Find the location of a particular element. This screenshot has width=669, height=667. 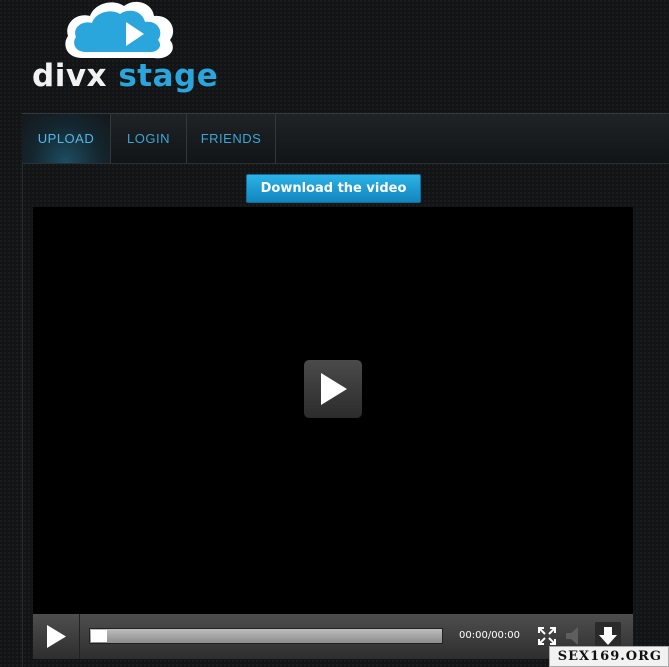

big-play-button is located at coordinates (333, 389).